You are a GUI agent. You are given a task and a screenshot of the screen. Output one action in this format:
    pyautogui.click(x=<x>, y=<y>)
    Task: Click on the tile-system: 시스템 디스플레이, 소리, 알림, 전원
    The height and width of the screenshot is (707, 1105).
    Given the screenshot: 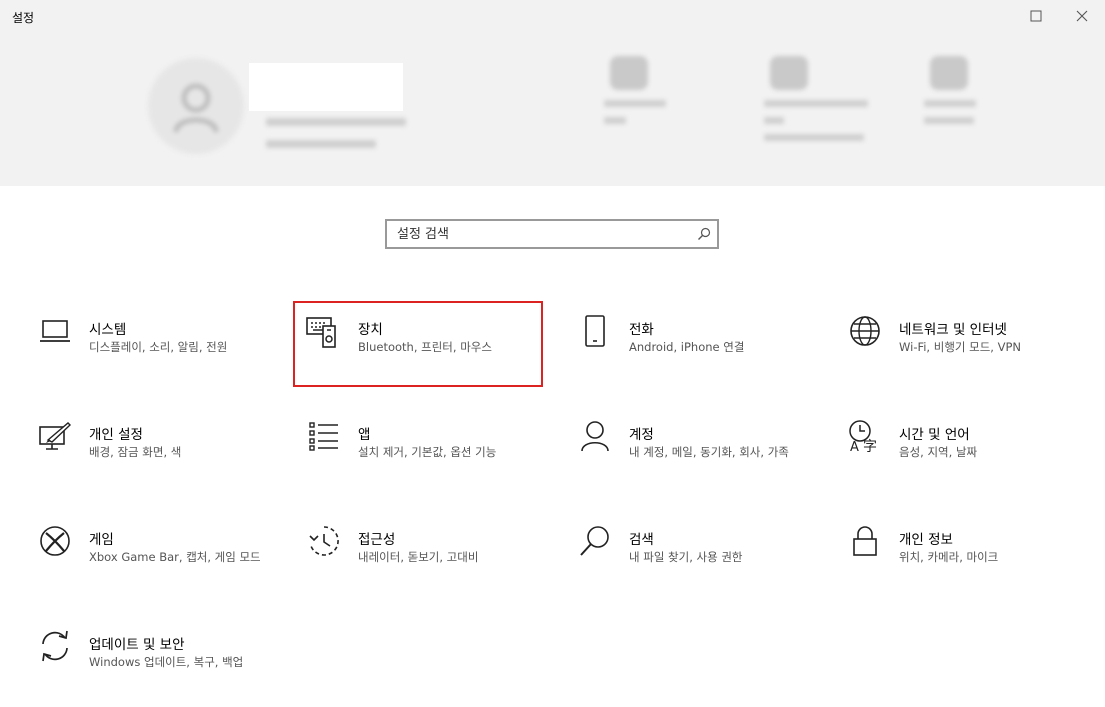 What is the action you would take?
    pyautogui.click(x=159, y=344)
    